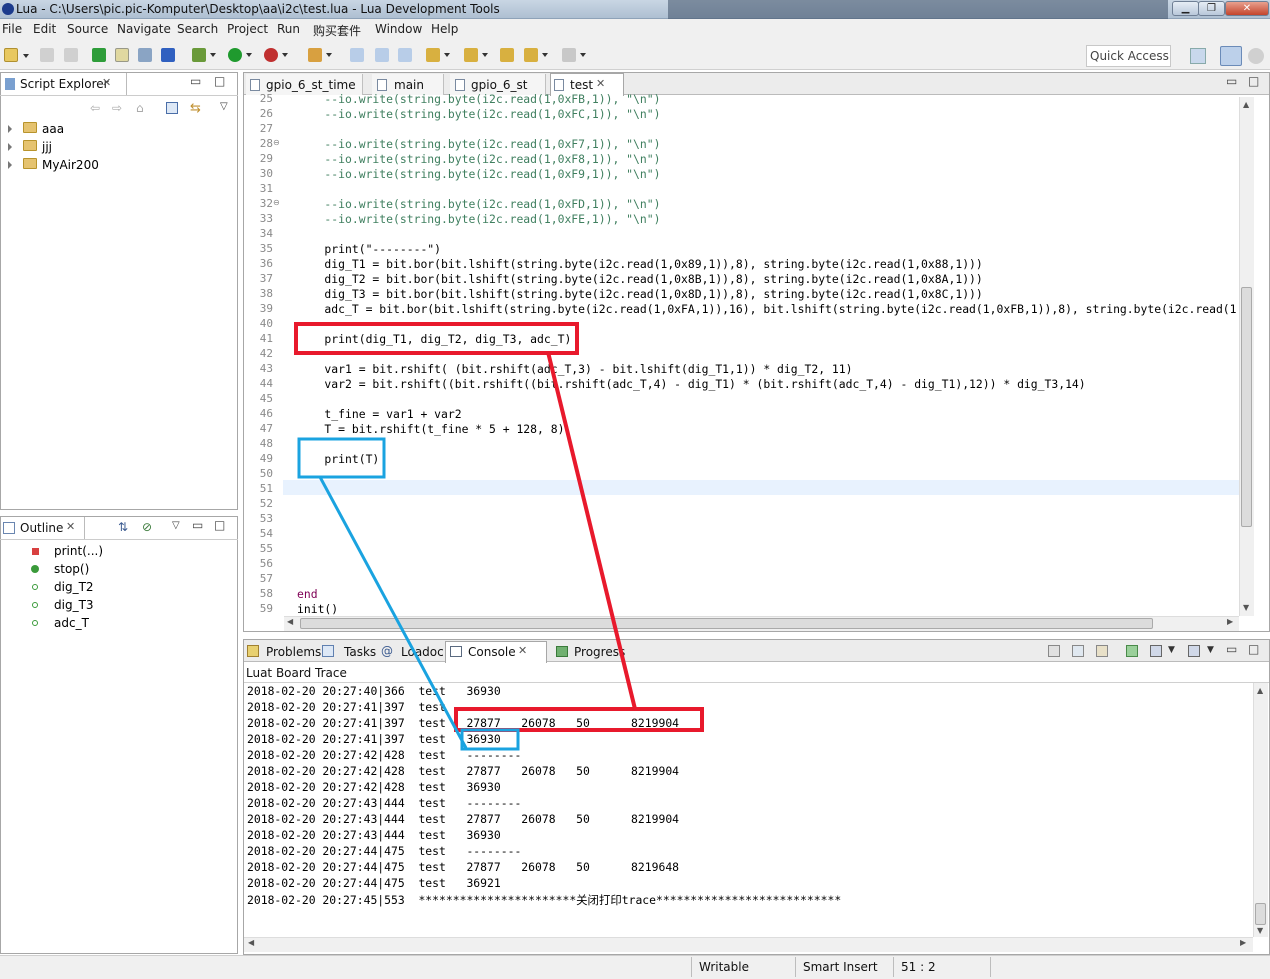  Describe the element at coordinates (579, 719) in the screenshot. I see `red-box-console-values` at that location.